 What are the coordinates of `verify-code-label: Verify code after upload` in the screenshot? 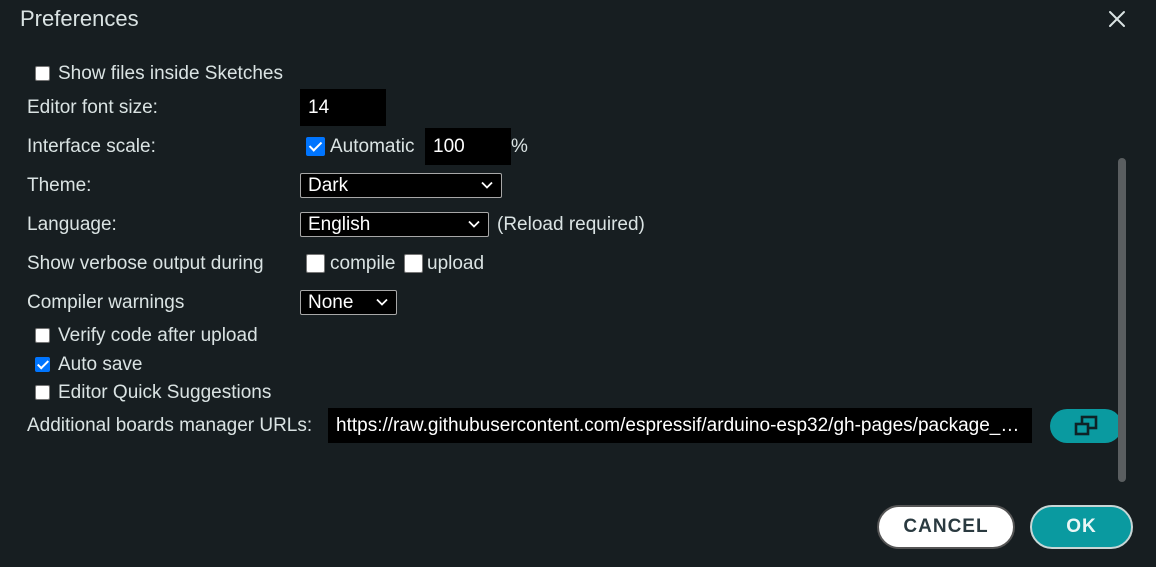 It's located at (158, 335).